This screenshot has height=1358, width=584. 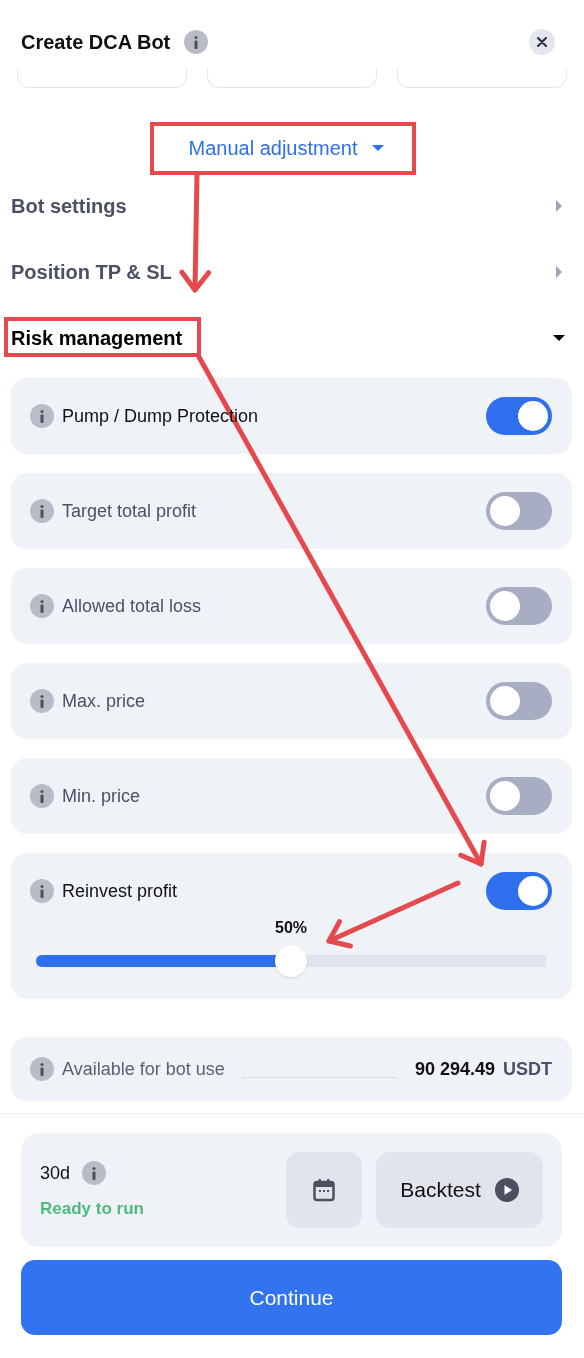 What do you see at coordinates (506, 1190) in the screenshot?
I see `play-icon` at bounding box center [506, 1190].